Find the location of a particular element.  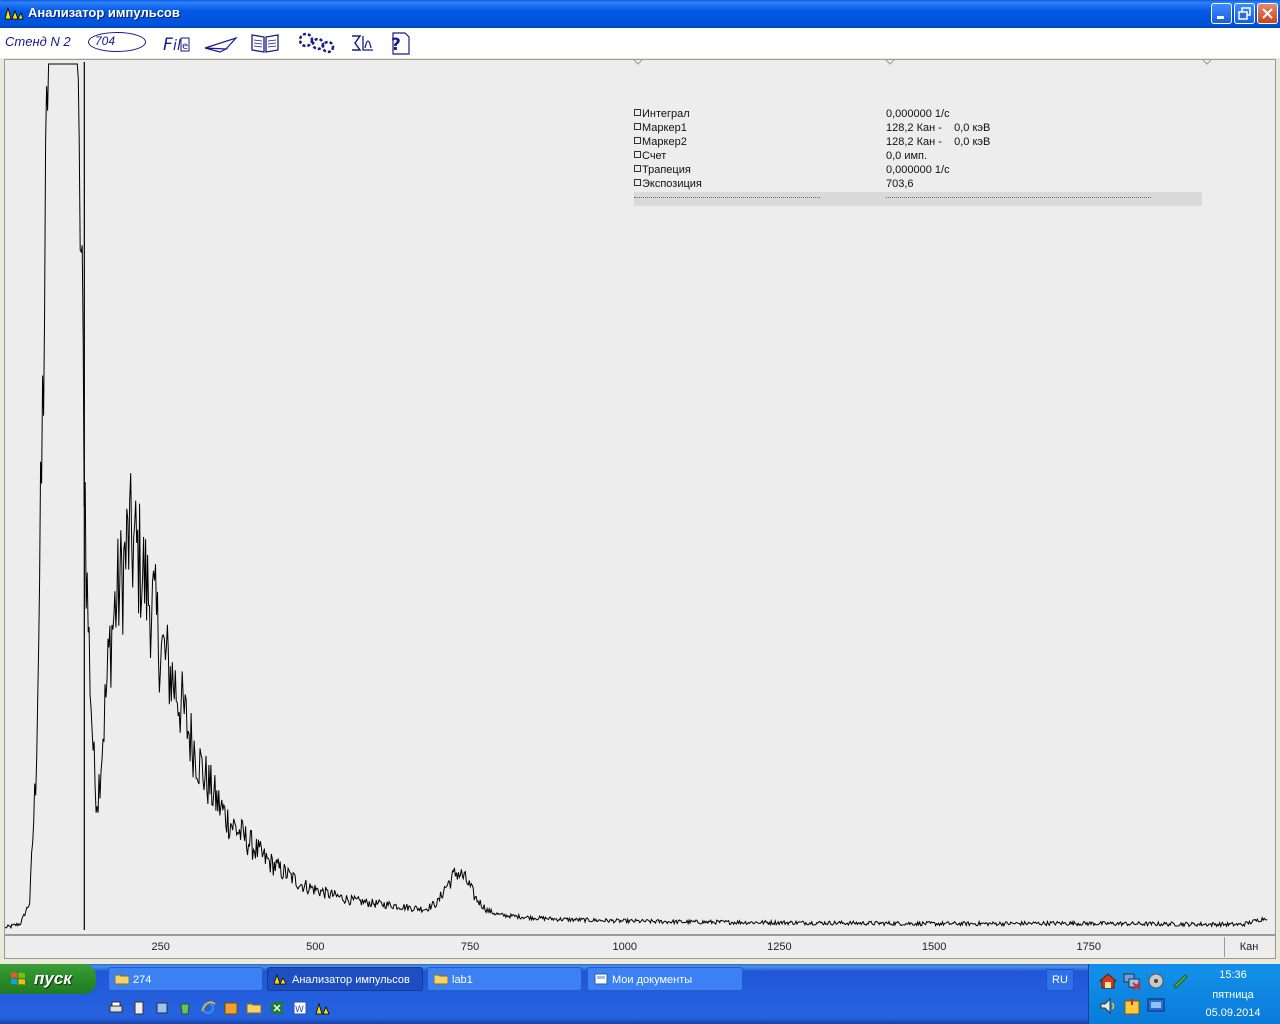

info-row-name: Экспозиция is located at coordinates (668, 184).